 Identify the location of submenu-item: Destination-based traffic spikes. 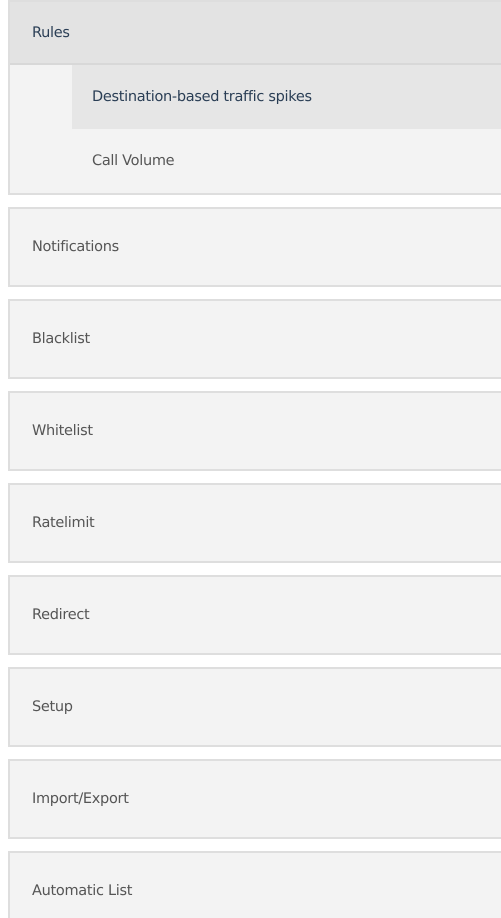
(286, 97).